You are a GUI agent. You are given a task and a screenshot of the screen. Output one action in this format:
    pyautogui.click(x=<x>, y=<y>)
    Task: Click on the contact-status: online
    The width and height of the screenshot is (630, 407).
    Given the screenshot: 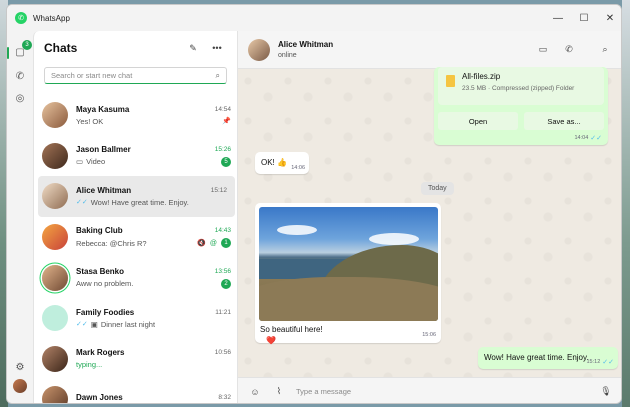 What is the action you would take?
    pyautogui.click(x=287, y=55)
    